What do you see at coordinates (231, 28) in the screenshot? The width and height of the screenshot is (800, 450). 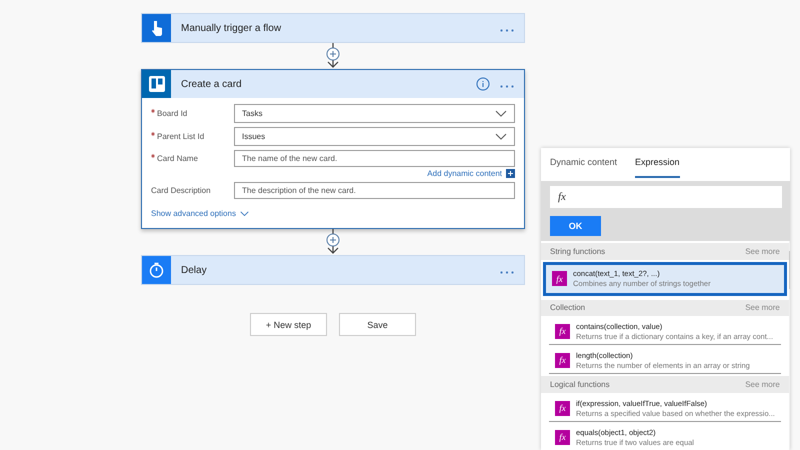 I see `step-title: Manually trigger a flow` at bounding box center [231, 28].